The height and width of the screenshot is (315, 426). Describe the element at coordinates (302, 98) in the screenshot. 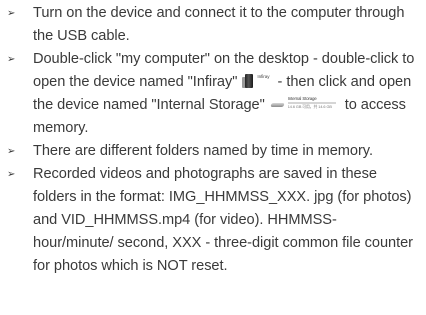

I see `storage-caption: Internal Storage` at that location.